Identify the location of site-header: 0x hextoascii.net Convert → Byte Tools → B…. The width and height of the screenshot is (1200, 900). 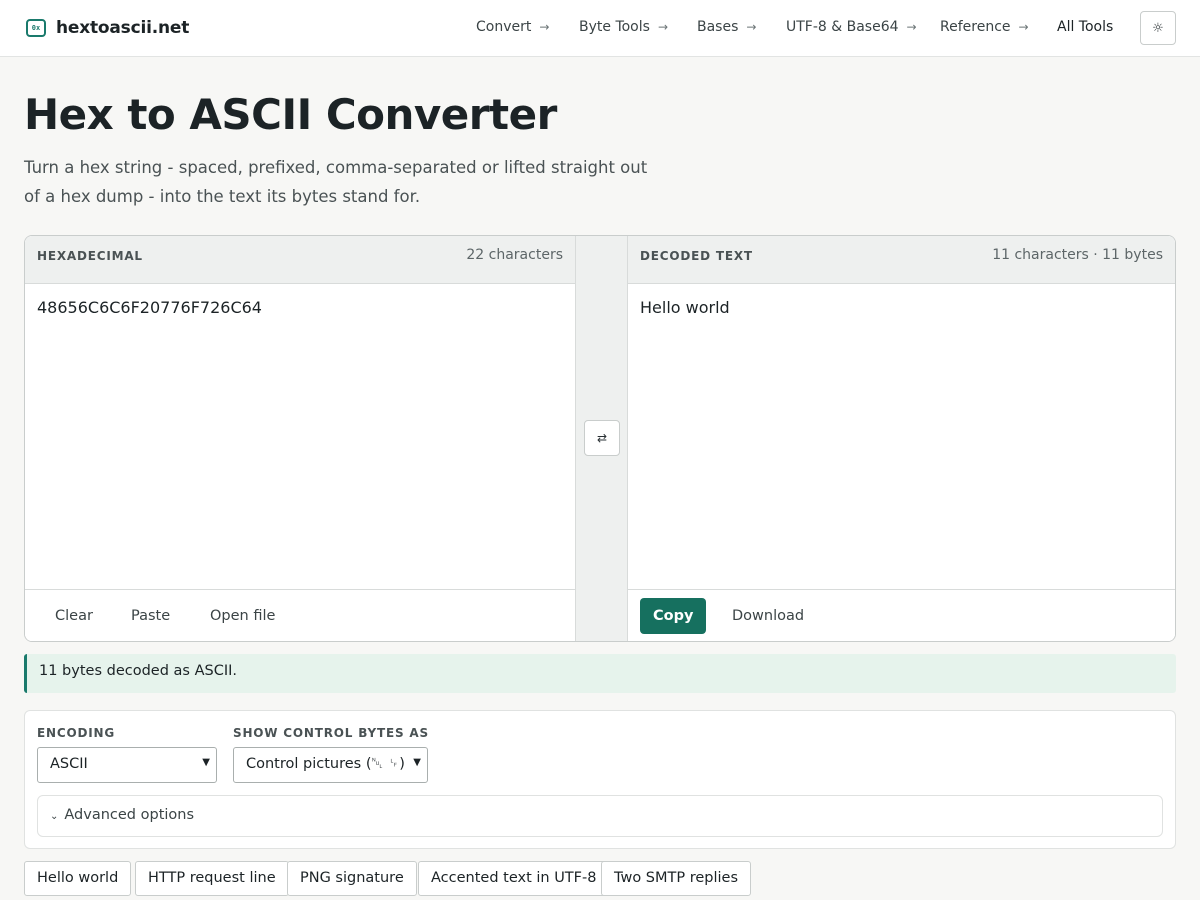
(600, 28).